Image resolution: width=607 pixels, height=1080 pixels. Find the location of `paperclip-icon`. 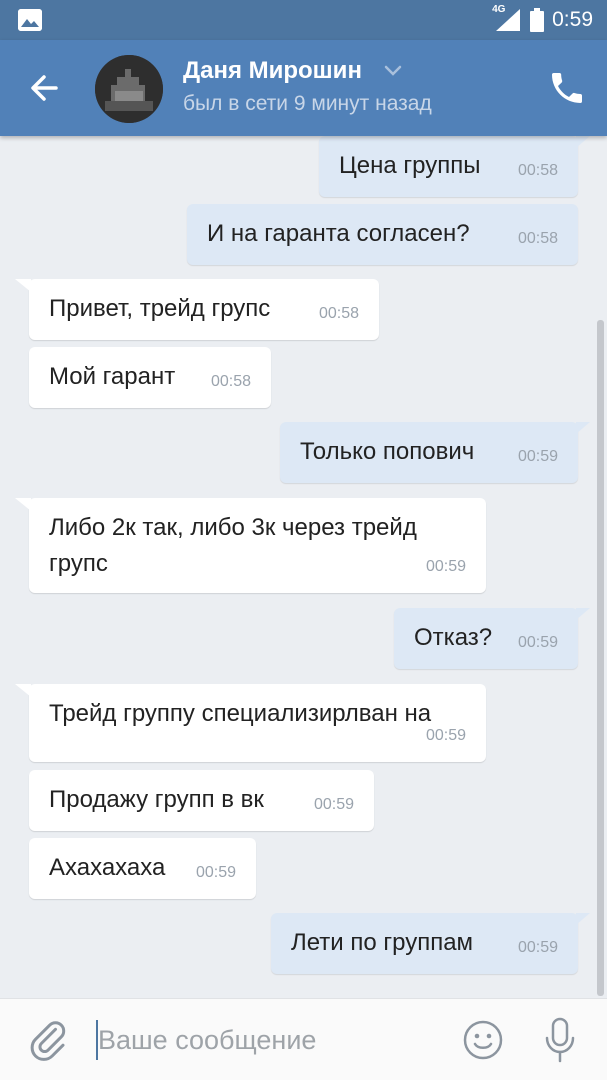

paperclip-icon is located at coordinates (48, 1041).